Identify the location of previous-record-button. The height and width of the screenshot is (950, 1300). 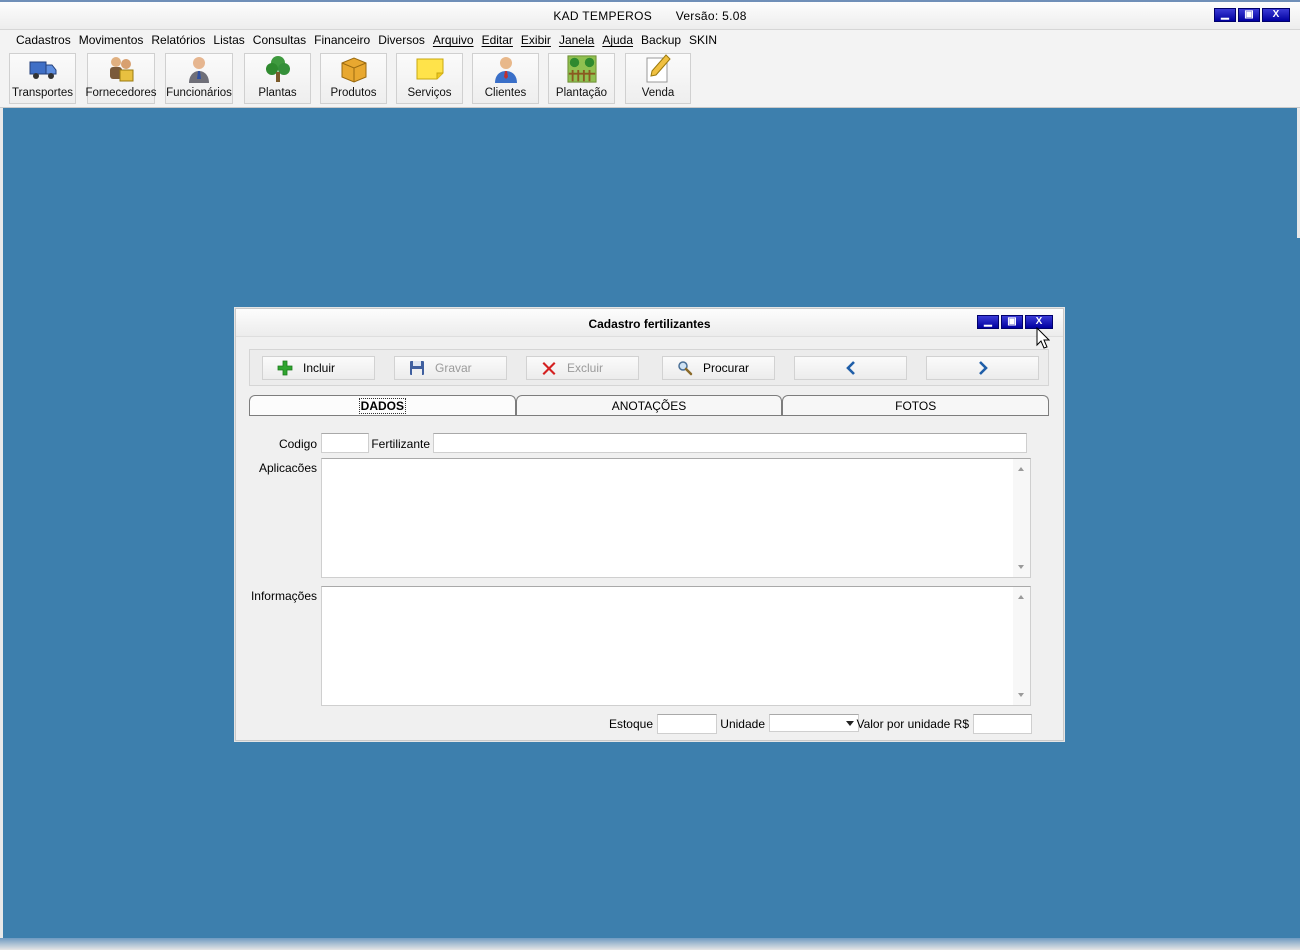
(850, 368).